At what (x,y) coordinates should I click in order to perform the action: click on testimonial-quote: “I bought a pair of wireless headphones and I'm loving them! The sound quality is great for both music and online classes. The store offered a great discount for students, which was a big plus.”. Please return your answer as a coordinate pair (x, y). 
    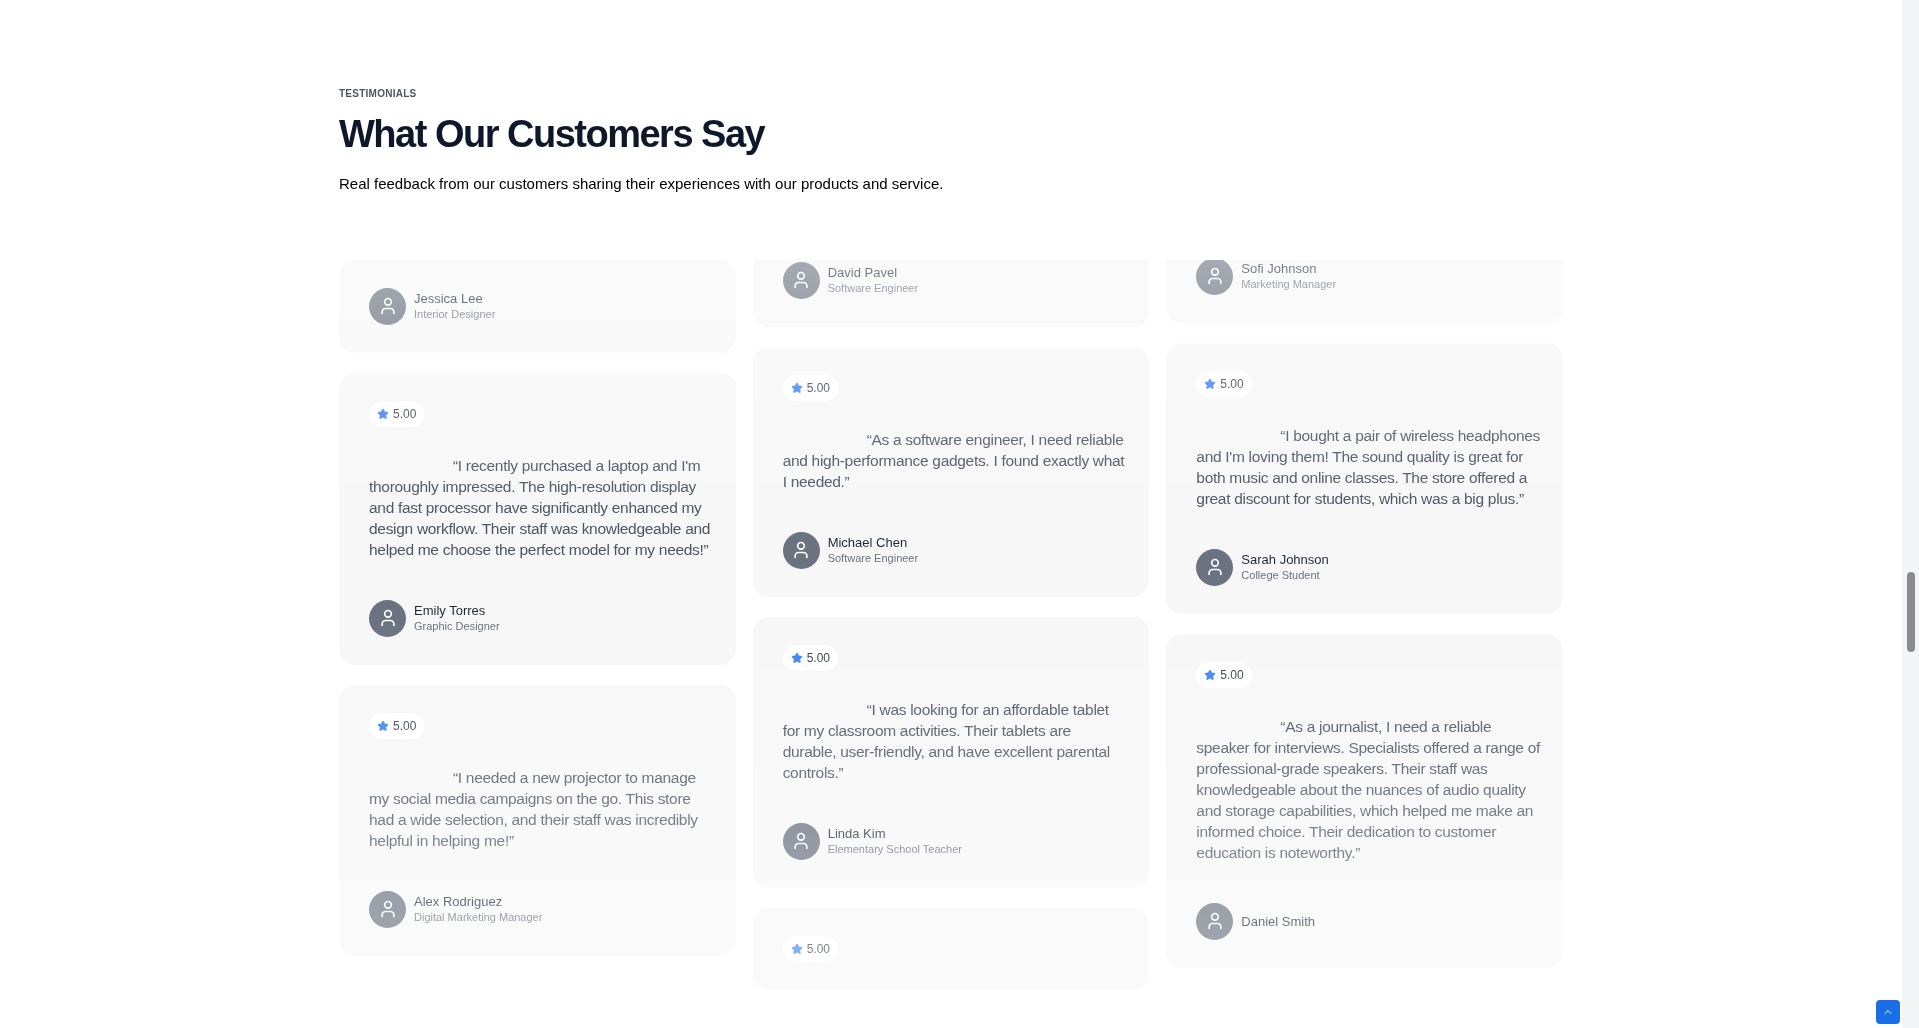
    Looking at the image, I should click on (1369, 467).